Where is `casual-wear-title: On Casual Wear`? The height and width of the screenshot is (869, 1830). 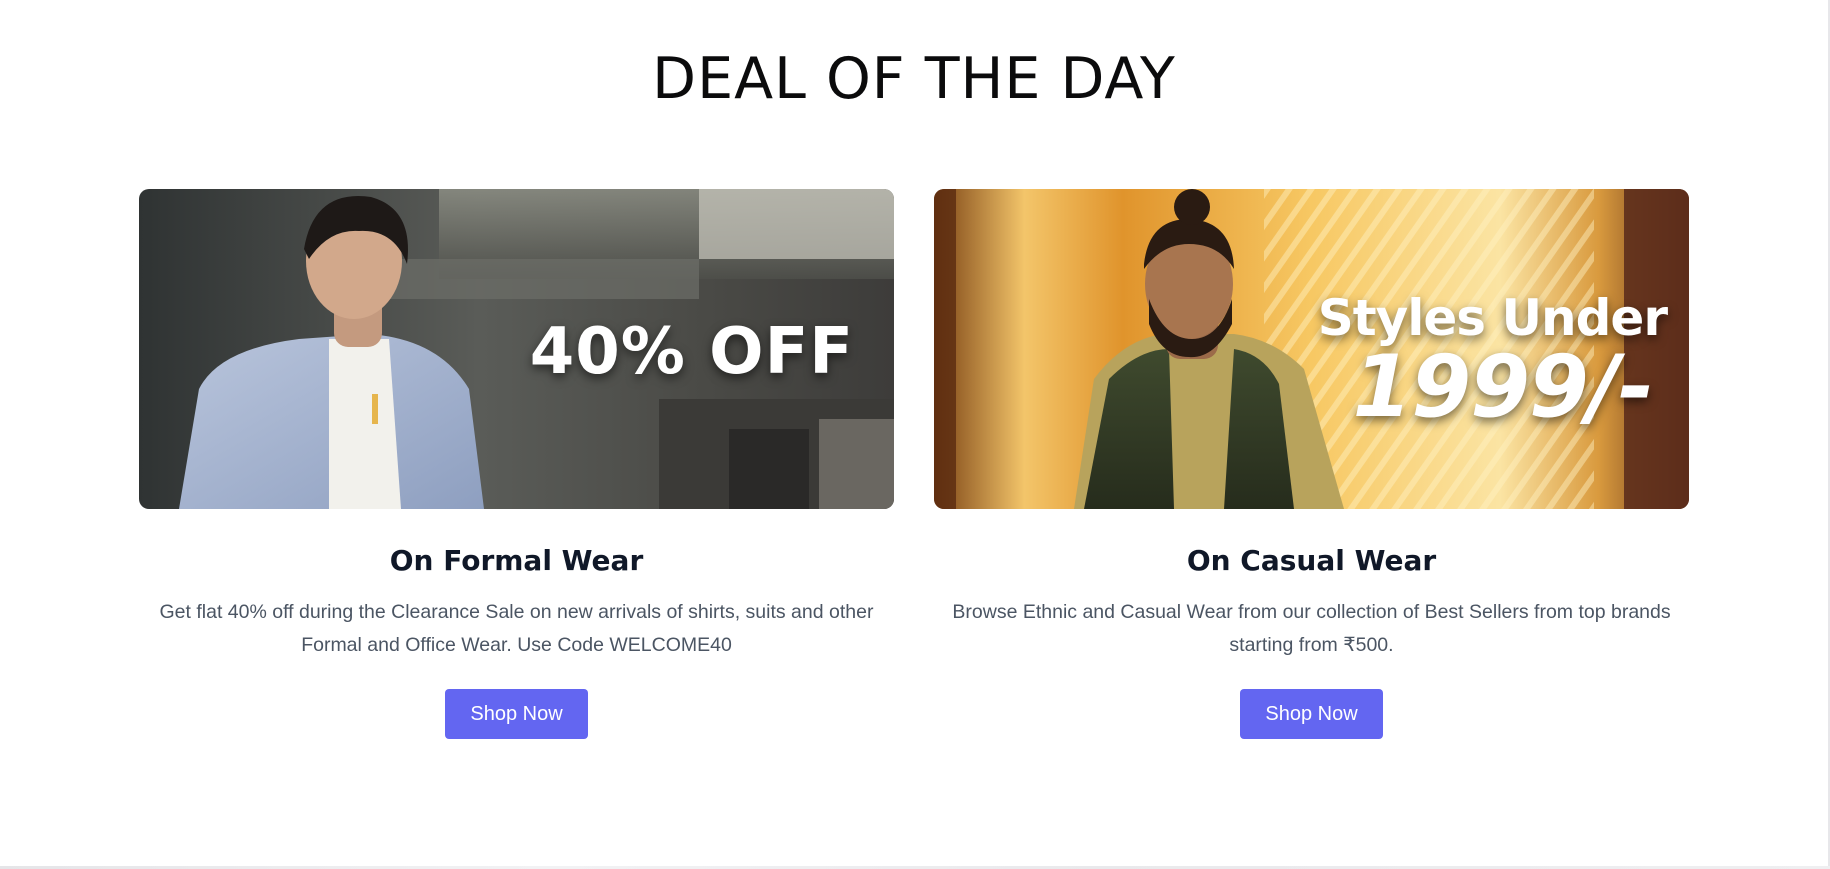 casual-wear-title: On Casual Wear is located at coordinates (1311, 560).